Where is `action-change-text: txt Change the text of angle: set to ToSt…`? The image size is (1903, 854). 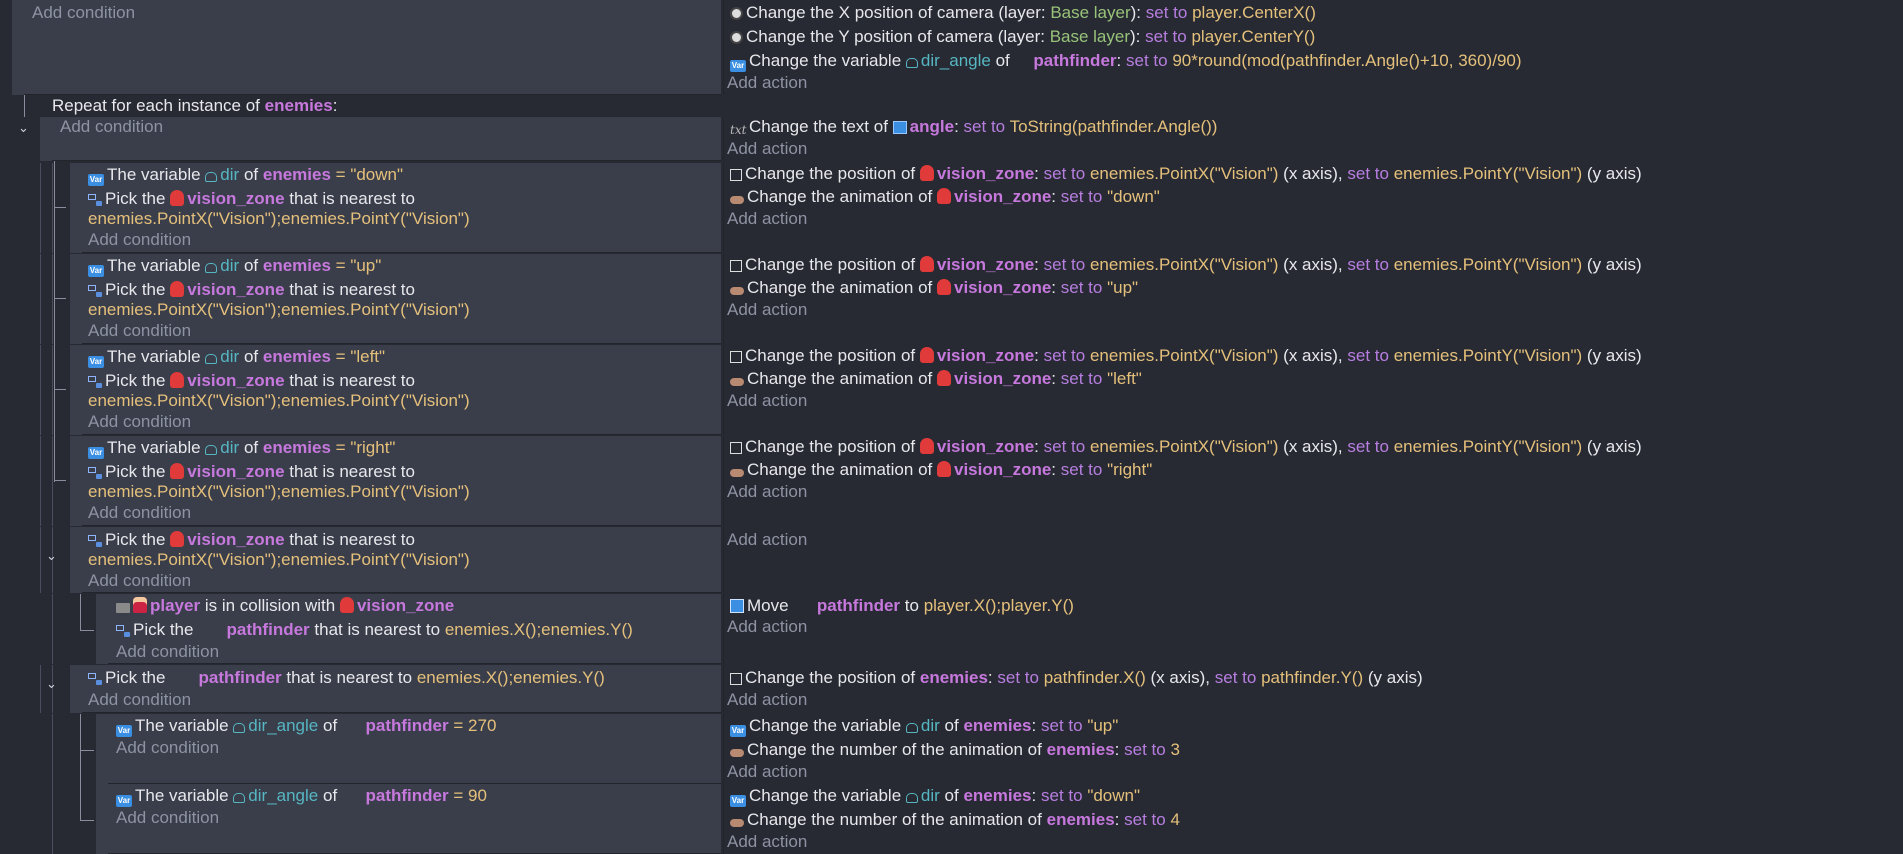 action-change-text: txt Change the text of angle: set to ToSt… is located at coordinates (973, 128).